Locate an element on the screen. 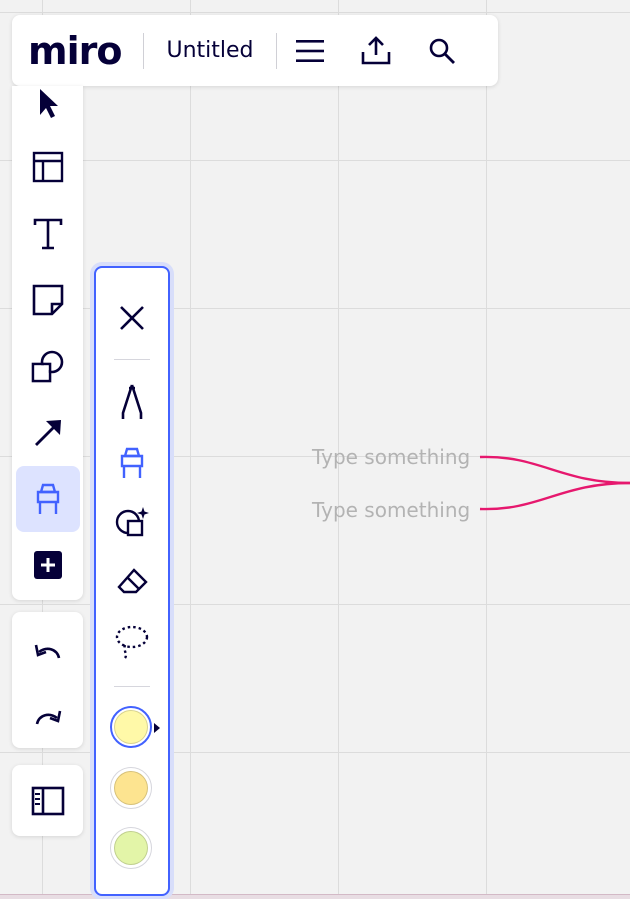 Image resolution: width=630 pixels, height=899 pixels. select-cursor-icon is located at coordinates (48, 103).